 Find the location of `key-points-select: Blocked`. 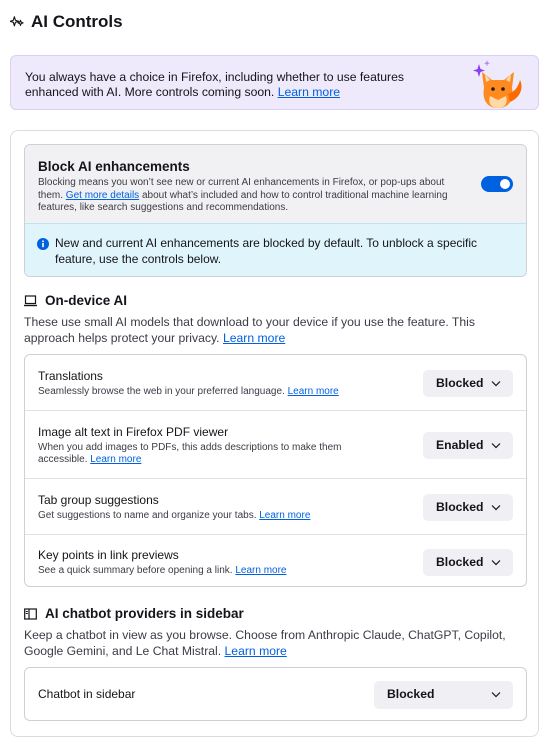

key-points-select: Blocked is located at coordinates (468, 562).